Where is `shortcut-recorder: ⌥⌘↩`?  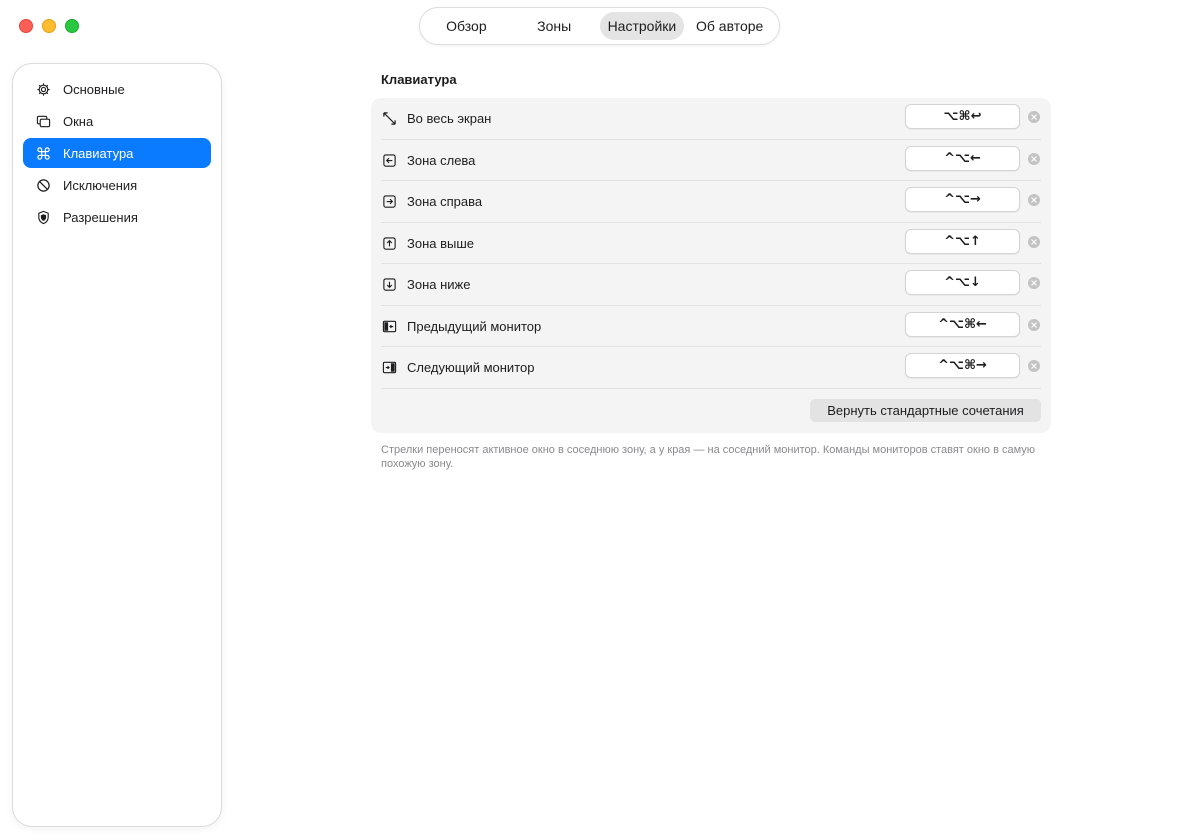
shortcut-recorder: ⌥⌘↩ is located at coordinates (962, 116).